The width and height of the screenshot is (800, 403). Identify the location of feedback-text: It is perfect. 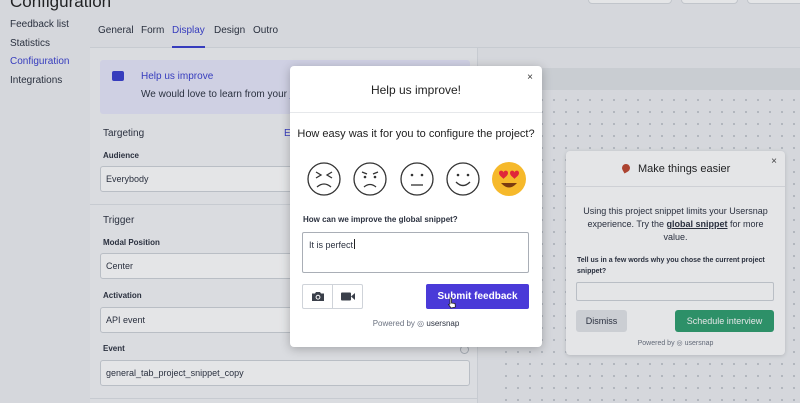
(331, 245).